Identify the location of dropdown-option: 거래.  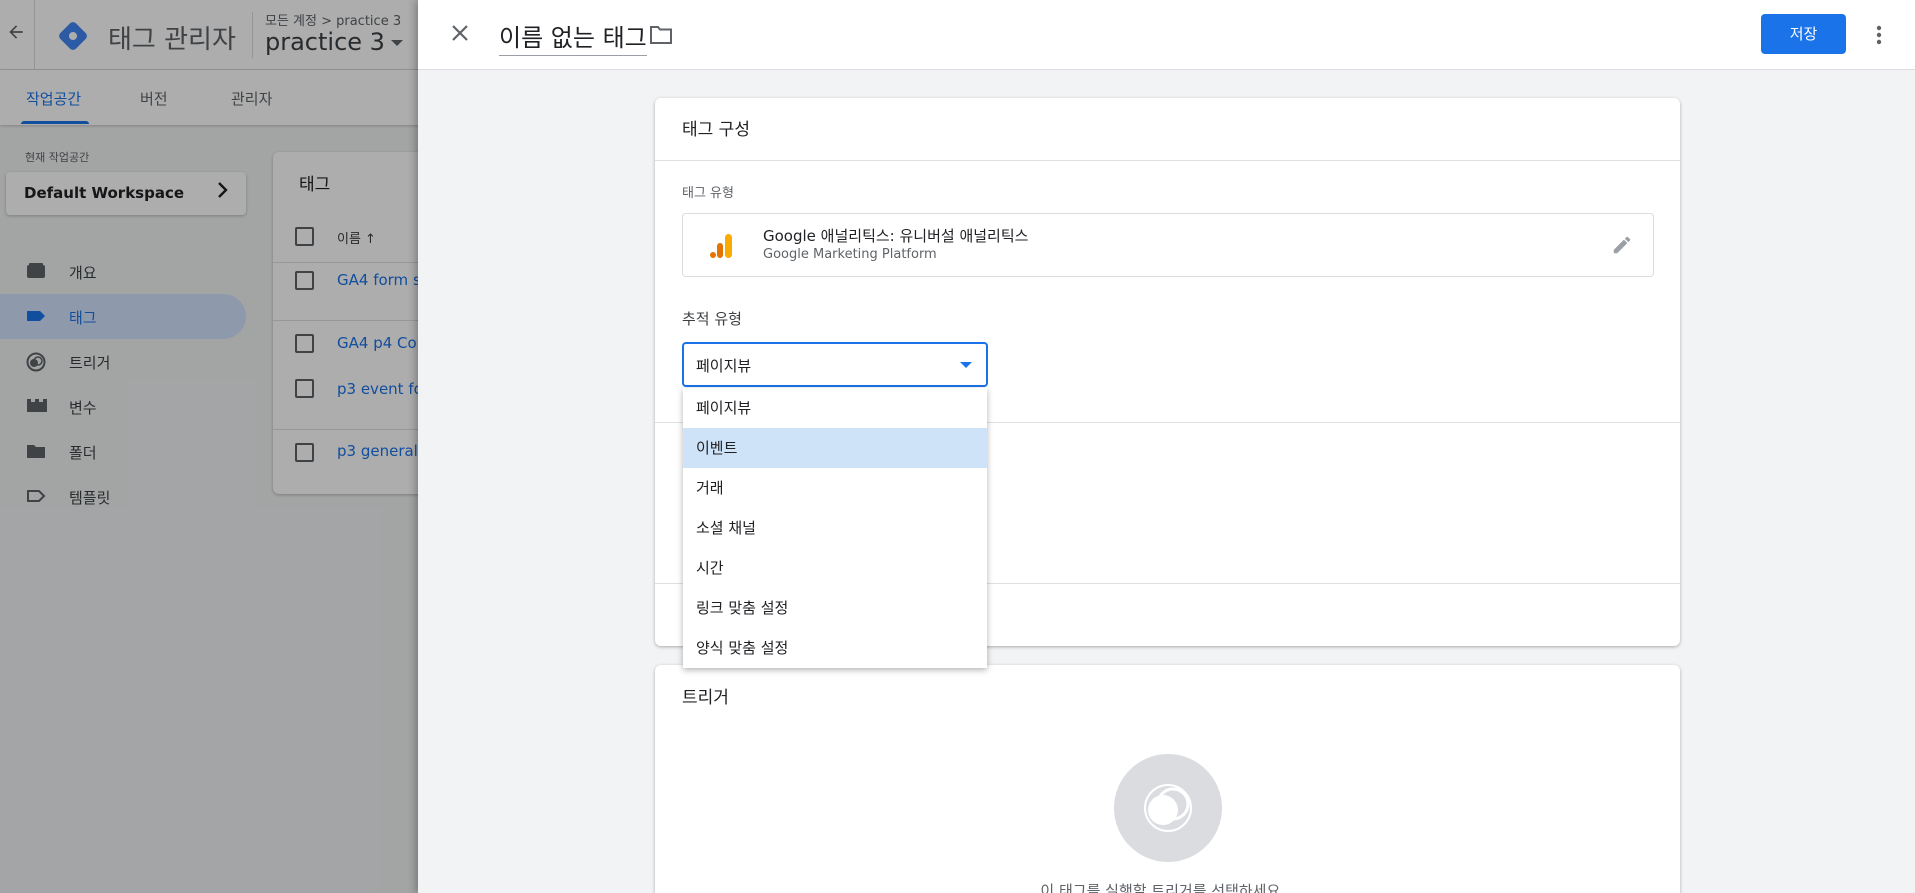
(835, 488).